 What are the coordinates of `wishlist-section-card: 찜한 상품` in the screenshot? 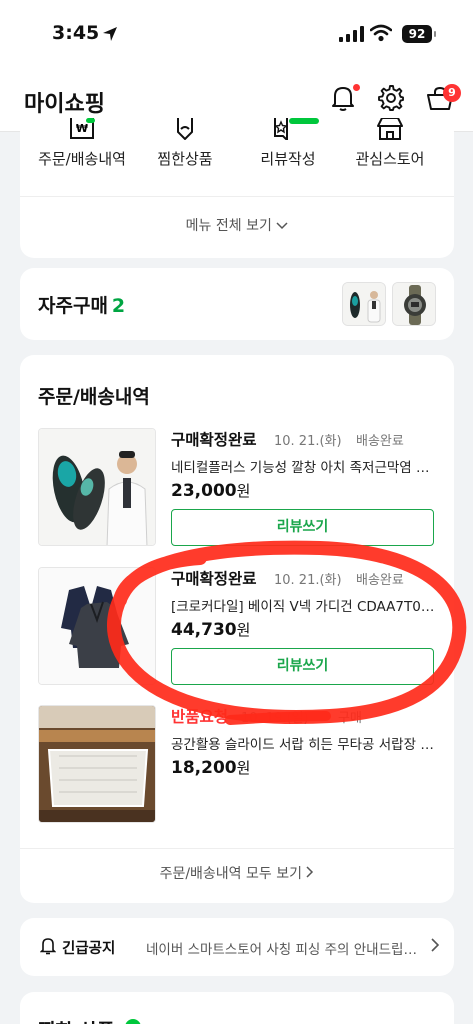 It's located at (237, 1008).